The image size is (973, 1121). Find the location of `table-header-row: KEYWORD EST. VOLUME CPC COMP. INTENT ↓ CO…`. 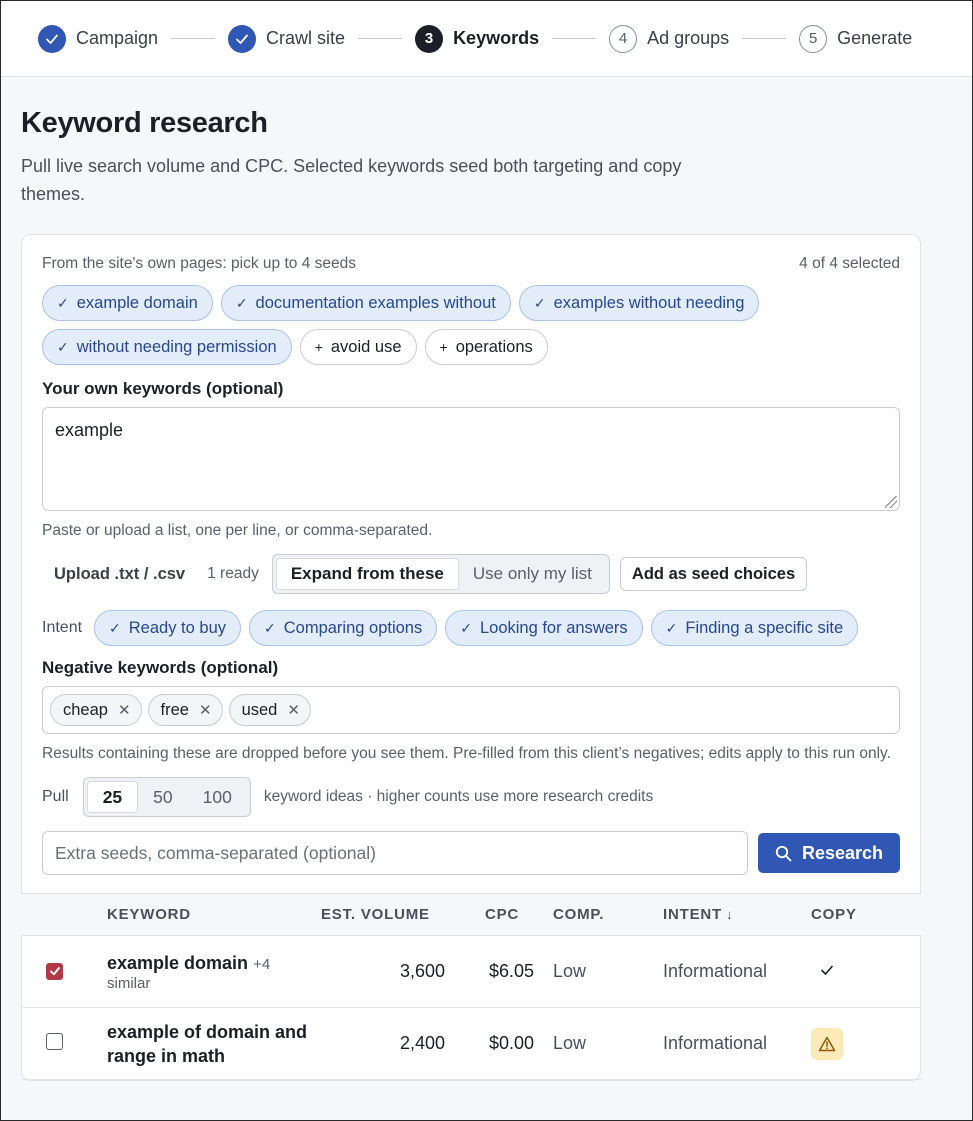

table-header-row: KEYWORD EST. VOLUME CPC COMP. INTENT ↓ CO… is located at coordinates (471, 914).